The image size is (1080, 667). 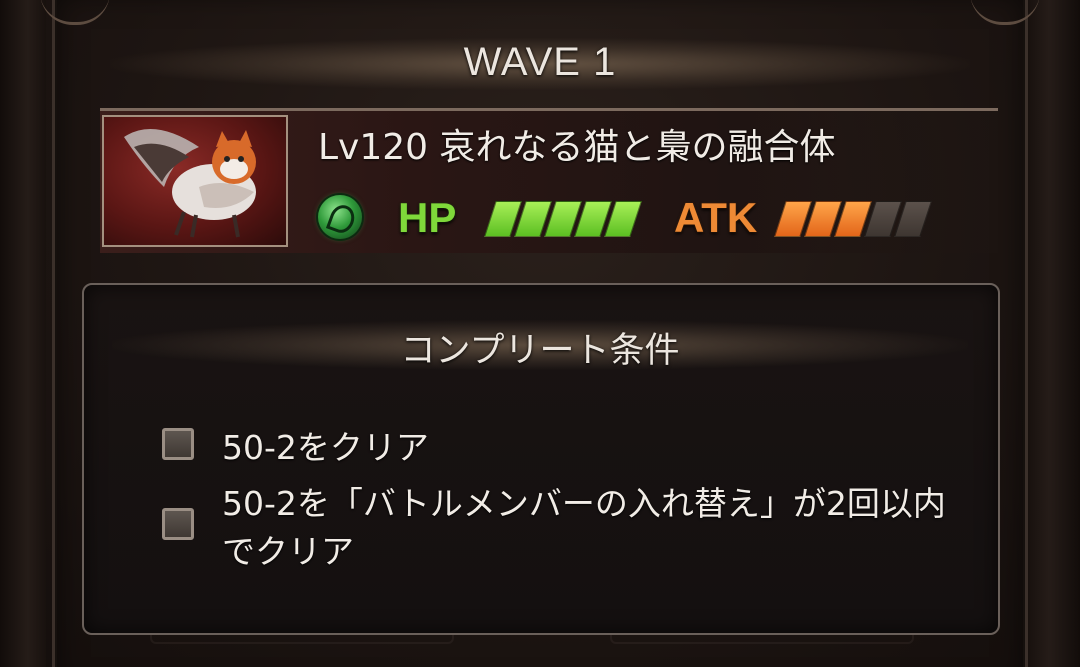 What do you see at coordinates (563, 219) in the screenshot?
I see `hp-gauge` at bounding box center [563, 219].